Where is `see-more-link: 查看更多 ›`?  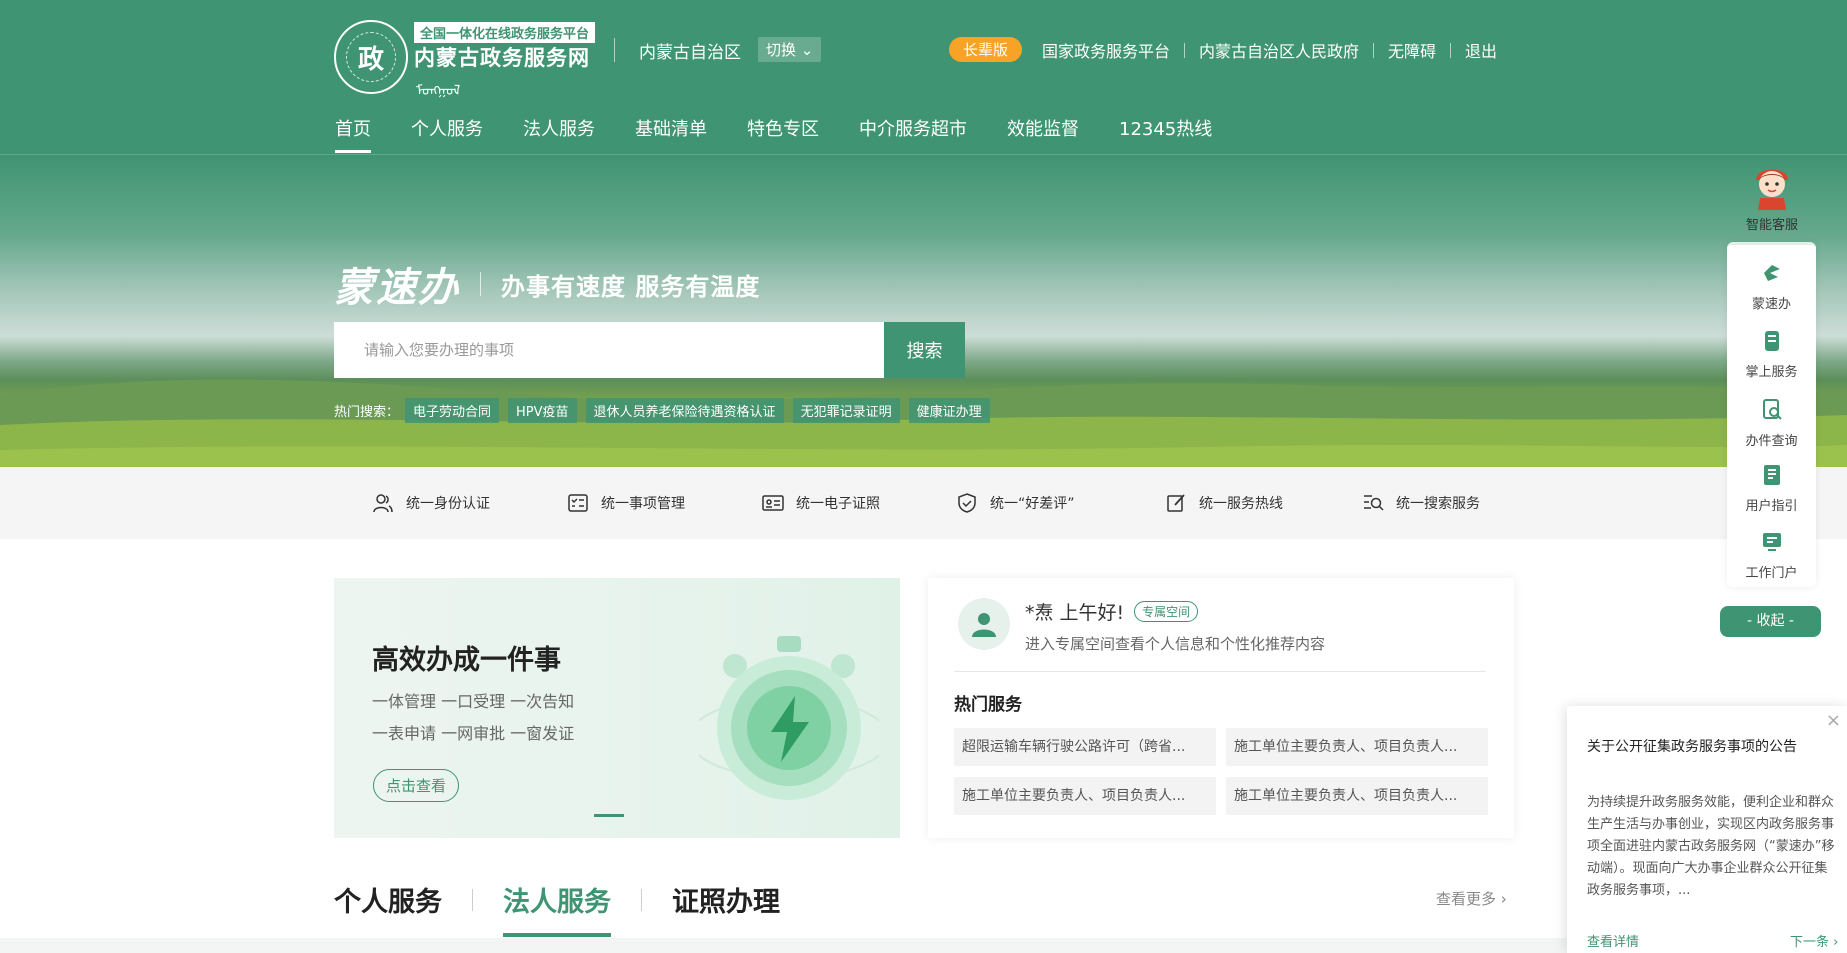
see-more-link: 查看更多 › is located at coordinates (1471, 898).